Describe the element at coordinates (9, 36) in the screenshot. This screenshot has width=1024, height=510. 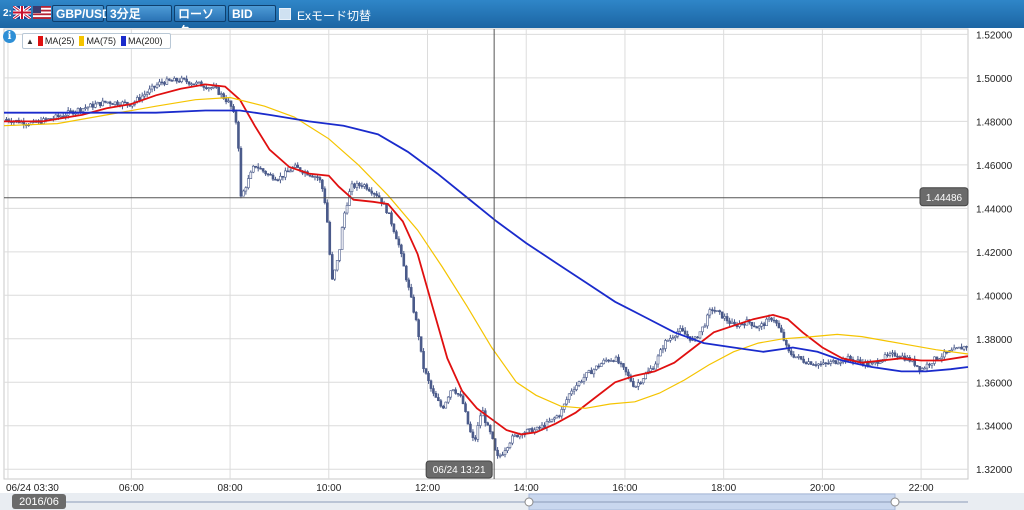
I see `info-icon: i` at that location.